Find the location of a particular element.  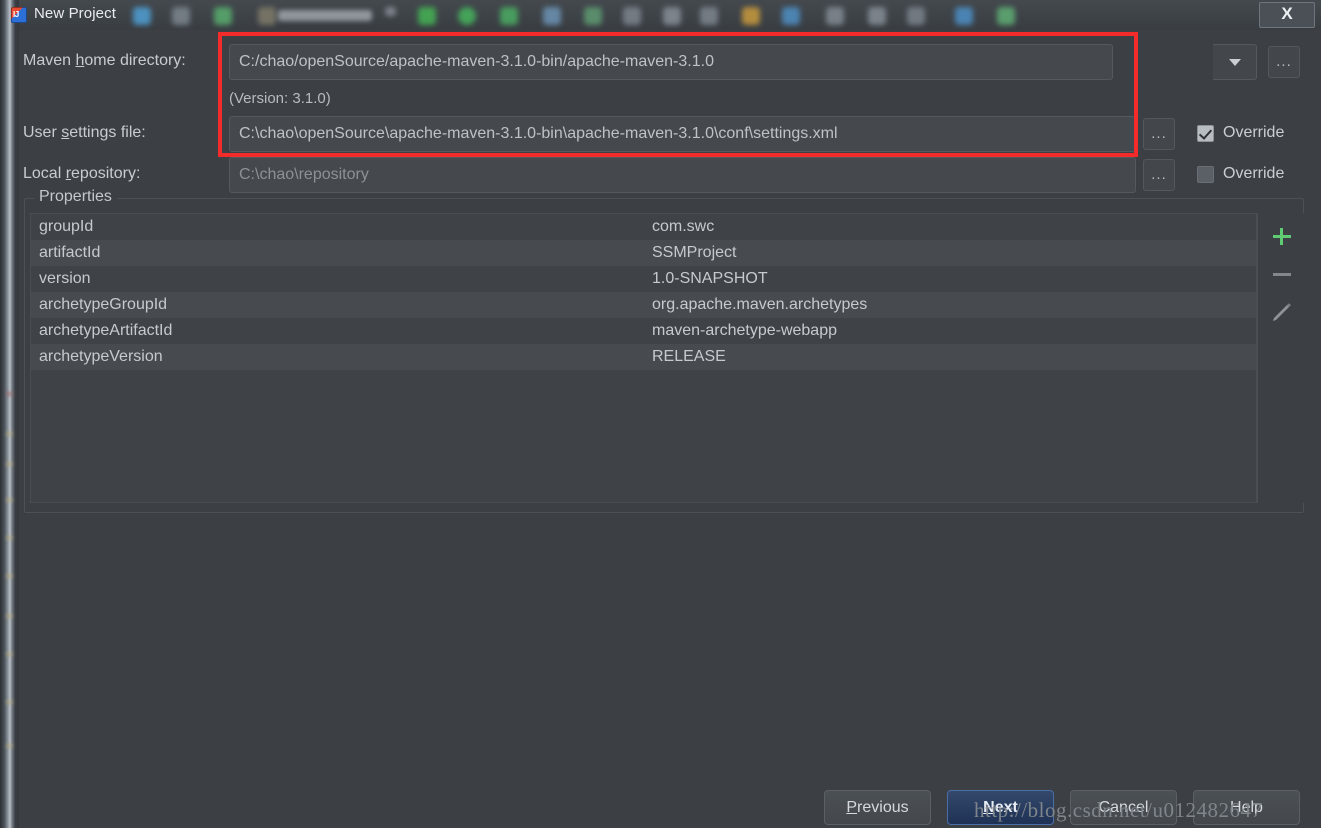

background-ide-left-edge is located at coordinates (9, 414).